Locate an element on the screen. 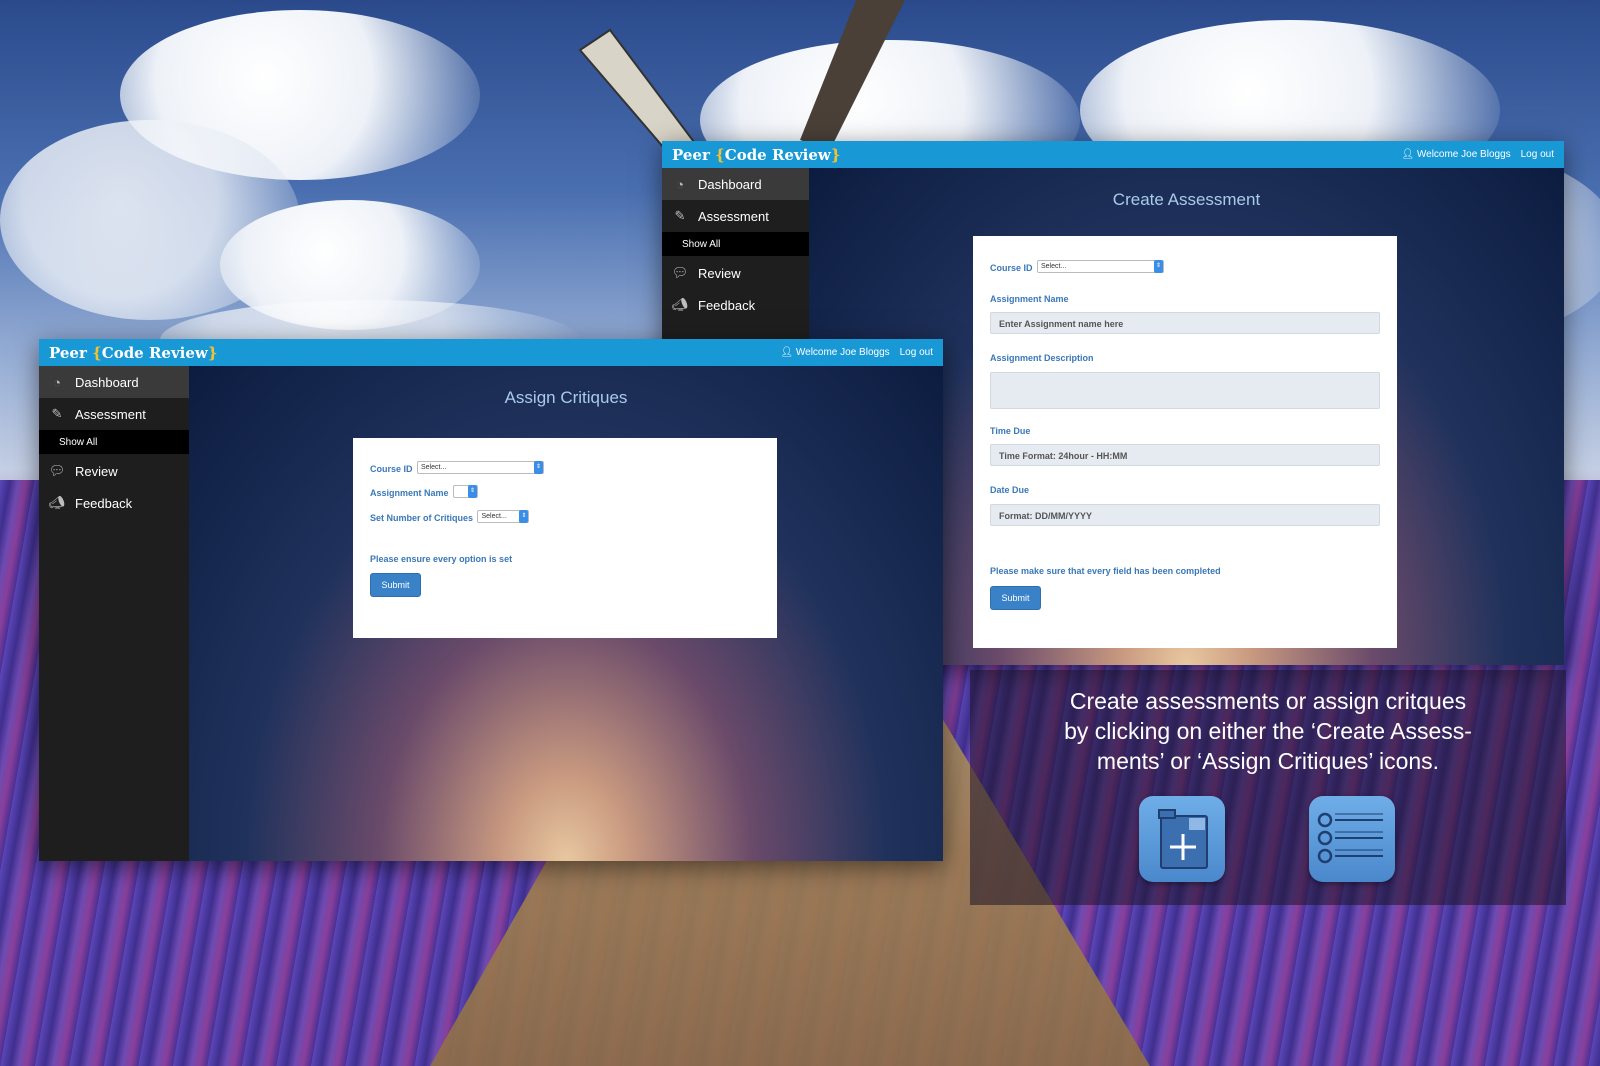 The width and height of the screenshot is (1600, 1066). assignment-description-label: Assignment Description is located at coordinates (1042, 358).